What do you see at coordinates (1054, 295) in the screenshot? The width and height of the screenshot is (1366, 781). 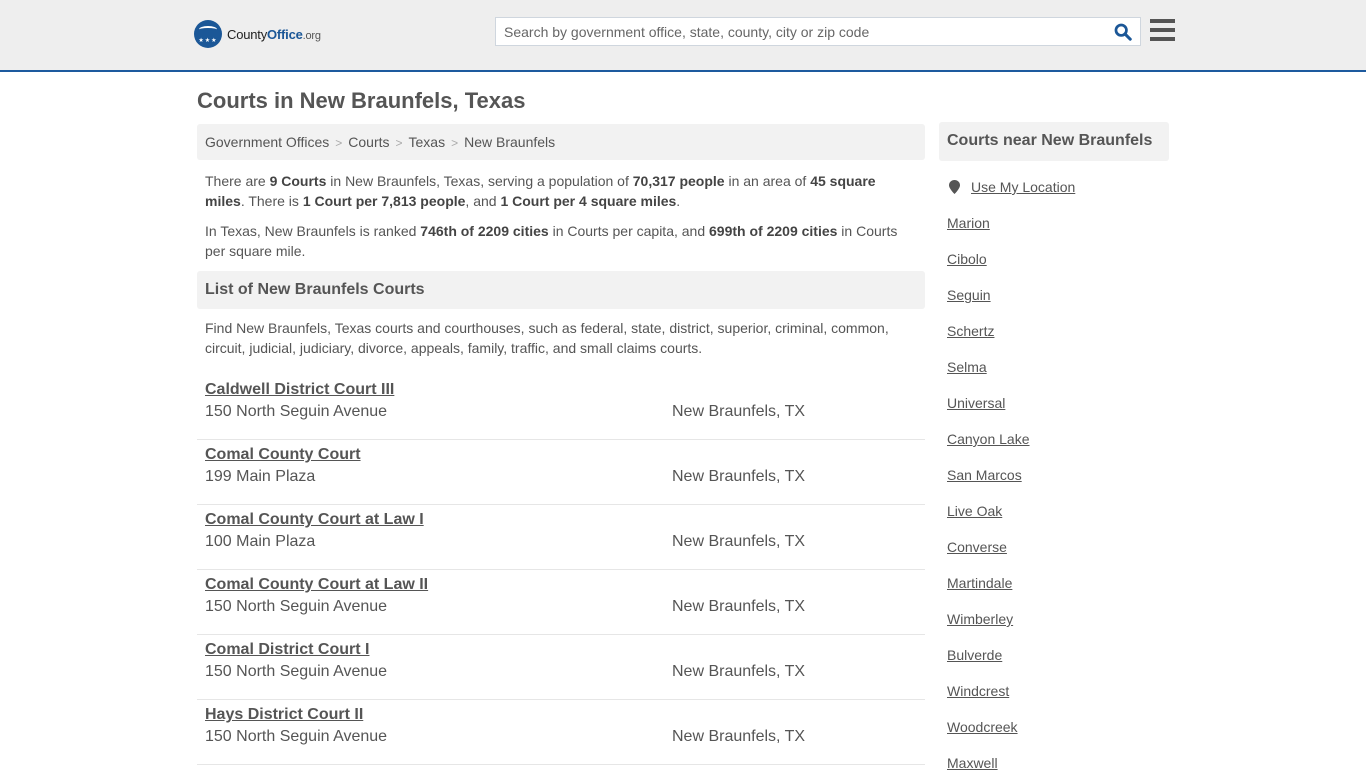 I see `nearby-city-item: Seguin` at bounding box center [1054, 295].